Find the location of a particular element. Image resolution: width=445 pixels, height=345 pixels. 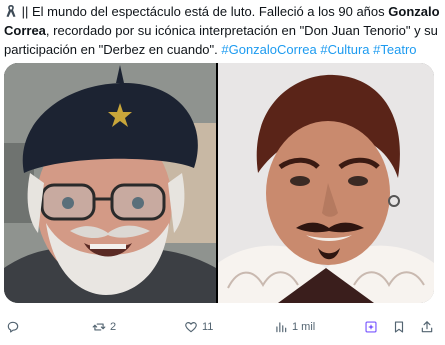

bookmark-button is located at coordinates (399, 327).